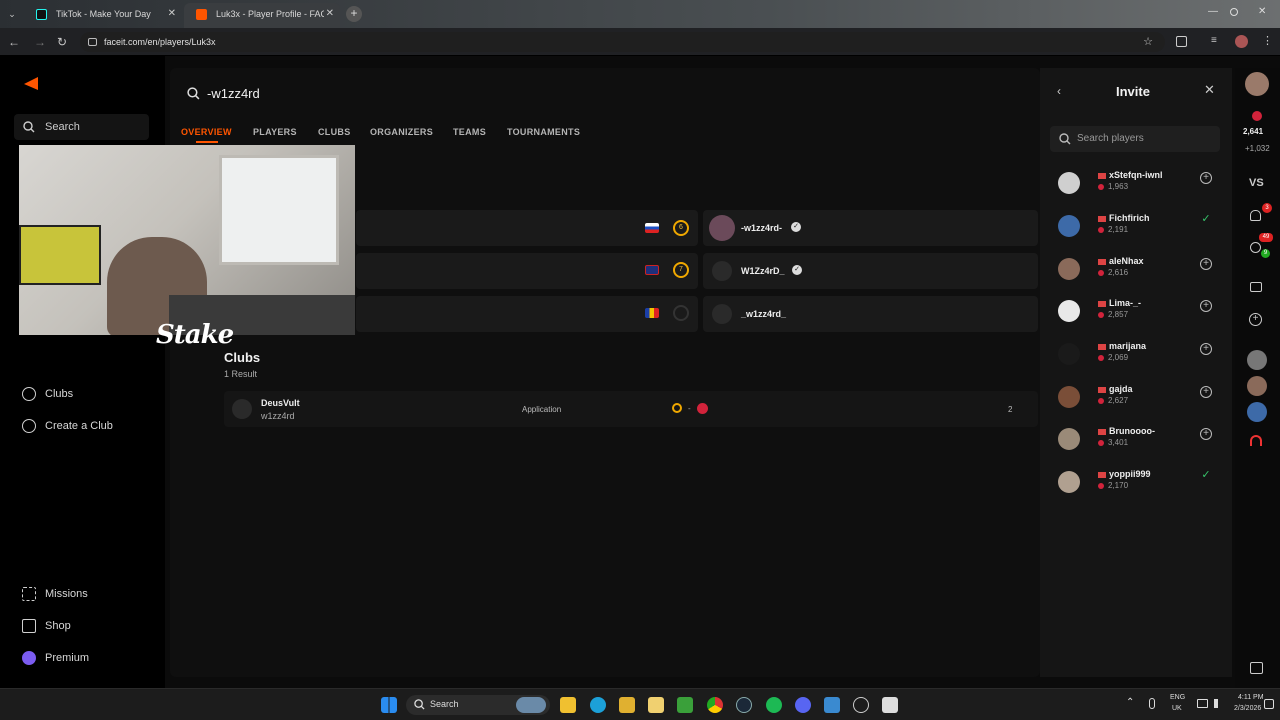 The width and height of the screenshot is (1280, 720). What do you see at coordinates (1135, 139) in the screenshot?
I see `invite-search-input: Search players` at bounding box center [1135, 139].